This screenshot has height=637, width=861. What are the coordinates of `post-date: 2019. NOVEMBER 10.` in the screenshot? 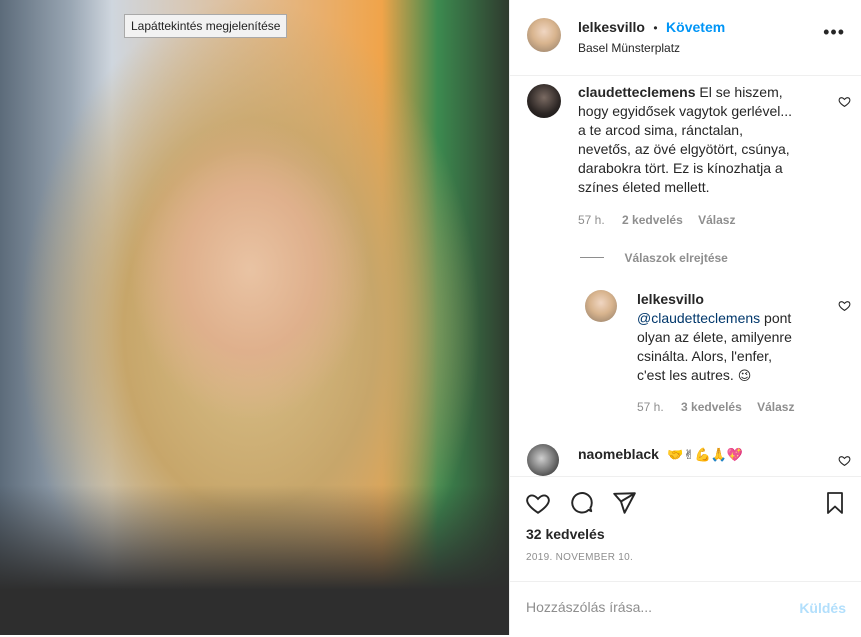 It's located at (579, 557).